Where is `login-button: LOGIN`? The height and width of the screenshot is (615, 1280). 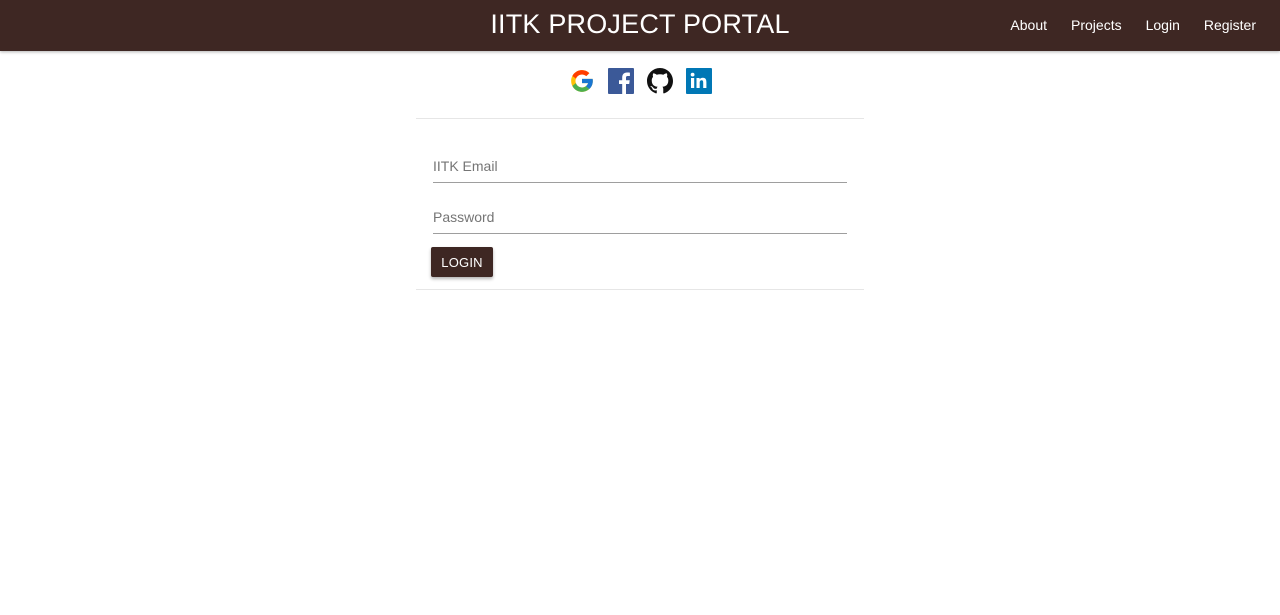
login-button: LOGIN is located at coordinates (462, 262).